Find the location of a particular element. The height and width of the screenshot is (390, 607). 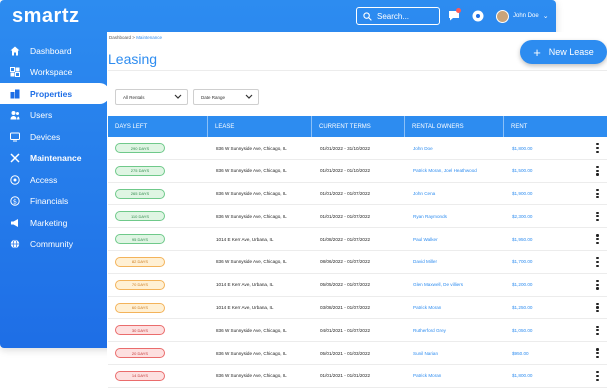

days-left-cell: 110 DAYS is located at coordinates (140, 216).